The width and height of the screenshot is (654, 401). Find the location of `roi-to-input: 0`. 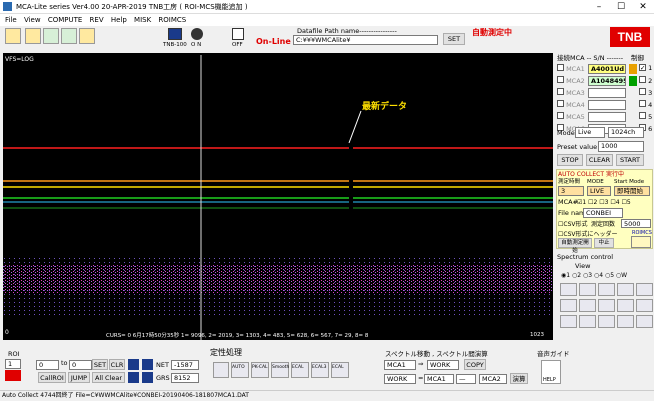

roi-to-input: 0 is located at coordinates (80, 365).